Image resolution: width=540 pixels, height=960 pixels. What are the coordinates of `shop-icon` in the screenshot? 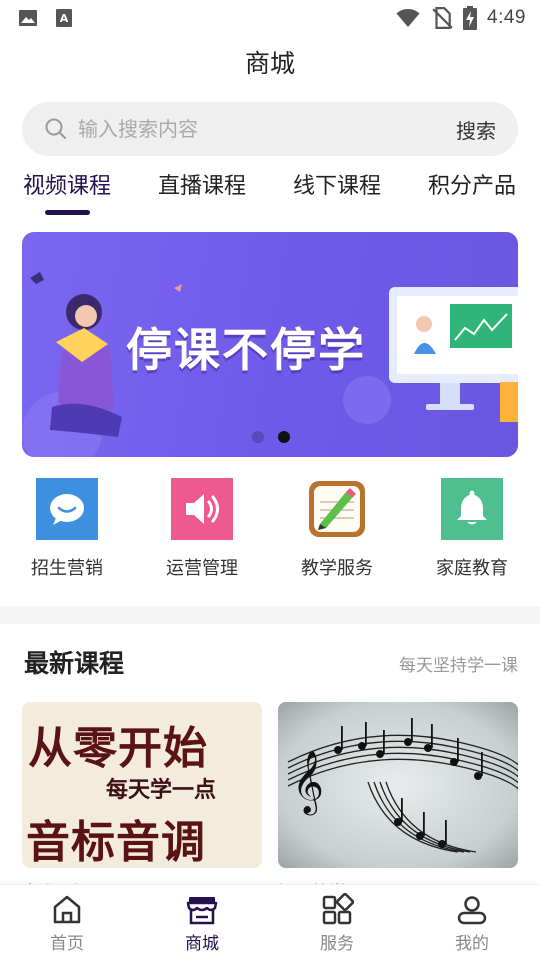 It's located at (202, 911).